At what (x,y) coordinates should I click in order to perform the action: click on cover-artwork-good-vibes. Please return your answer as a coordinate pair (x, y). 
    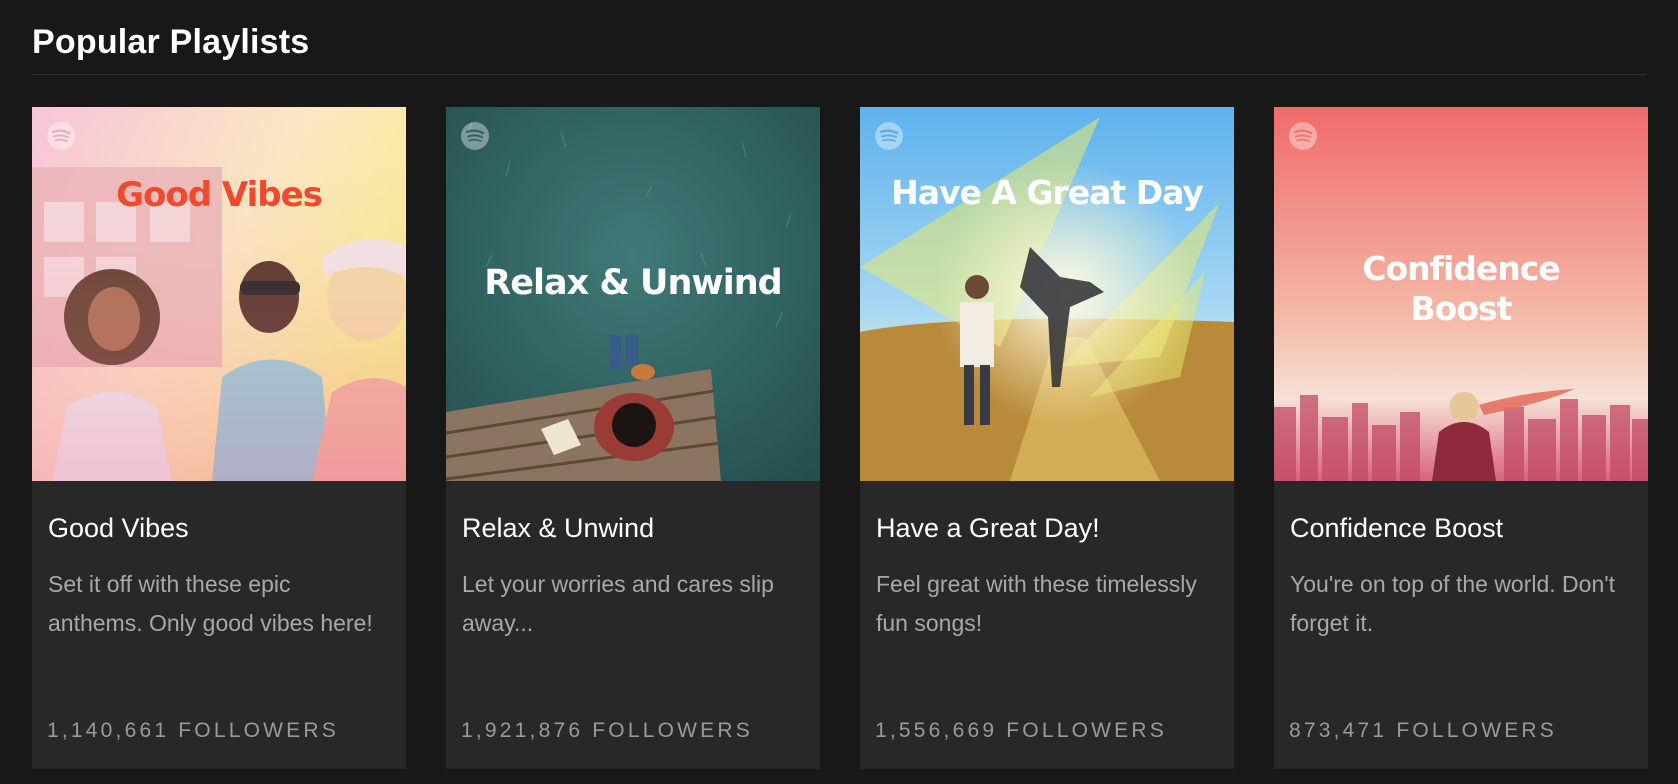
    Looking at the image, I should click on (219, 294).